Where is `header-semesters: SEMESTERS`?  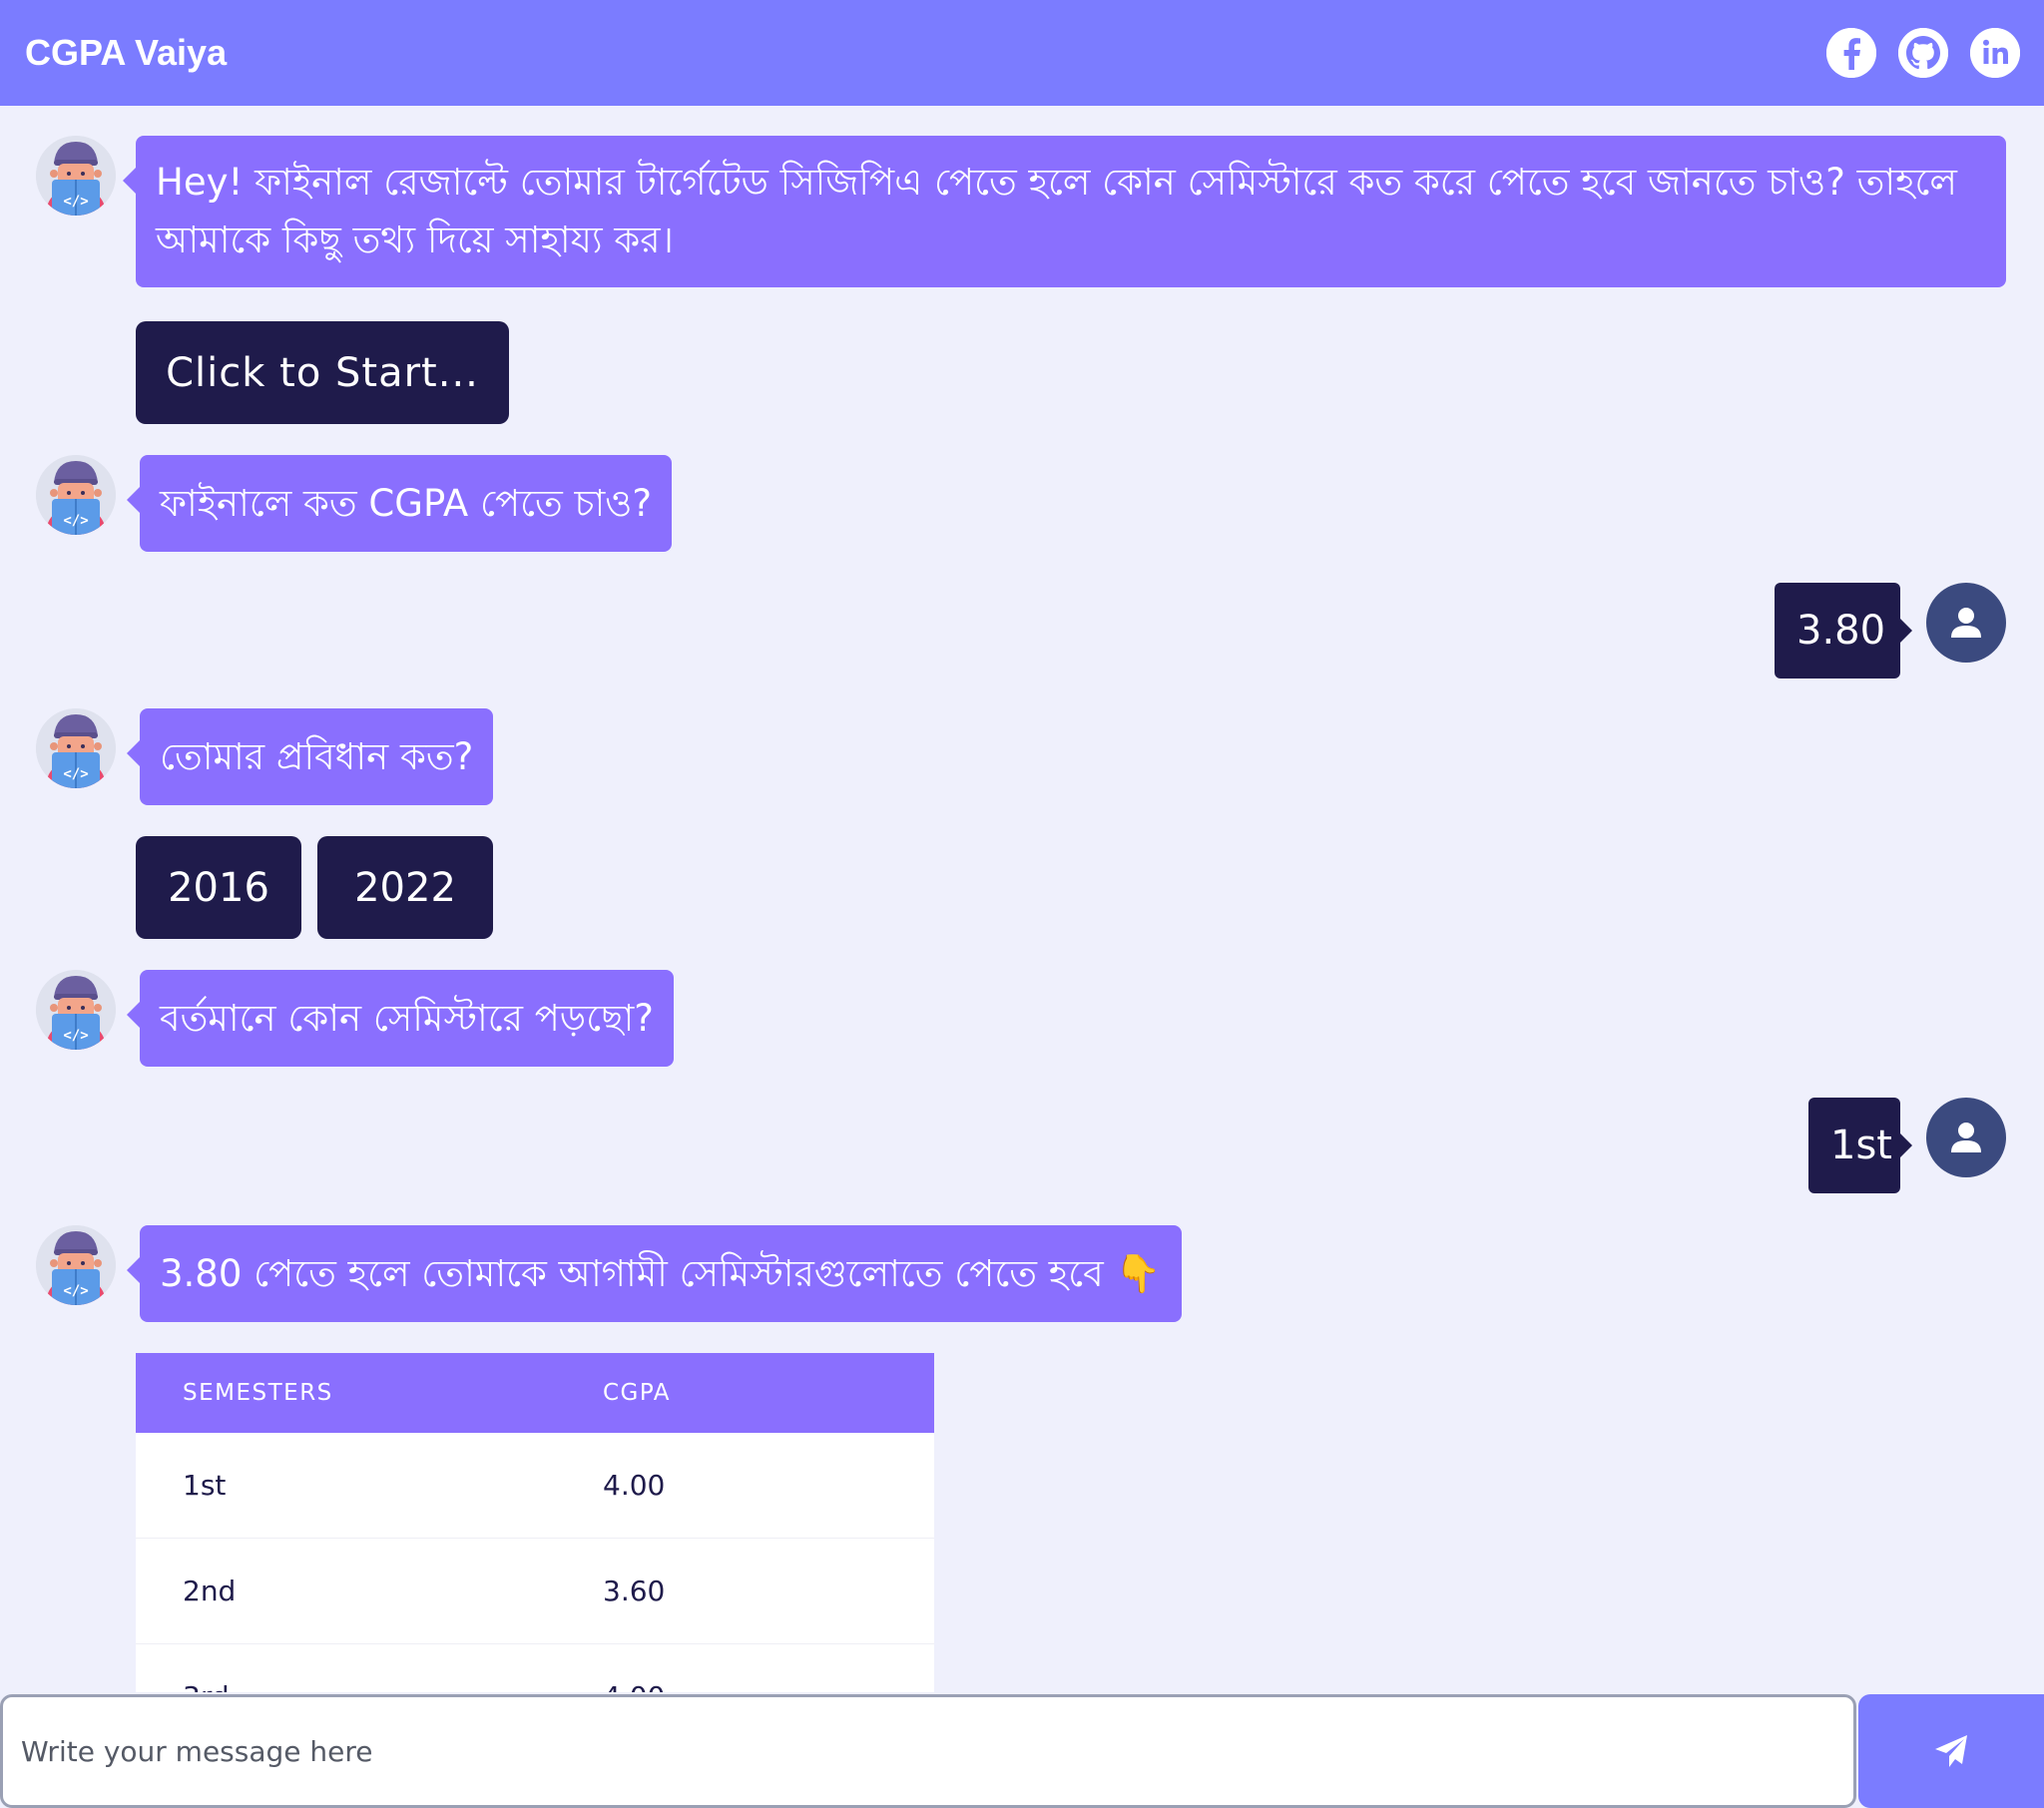 header-semesters: SEMESTERS is located at coordinates (258, 1393).